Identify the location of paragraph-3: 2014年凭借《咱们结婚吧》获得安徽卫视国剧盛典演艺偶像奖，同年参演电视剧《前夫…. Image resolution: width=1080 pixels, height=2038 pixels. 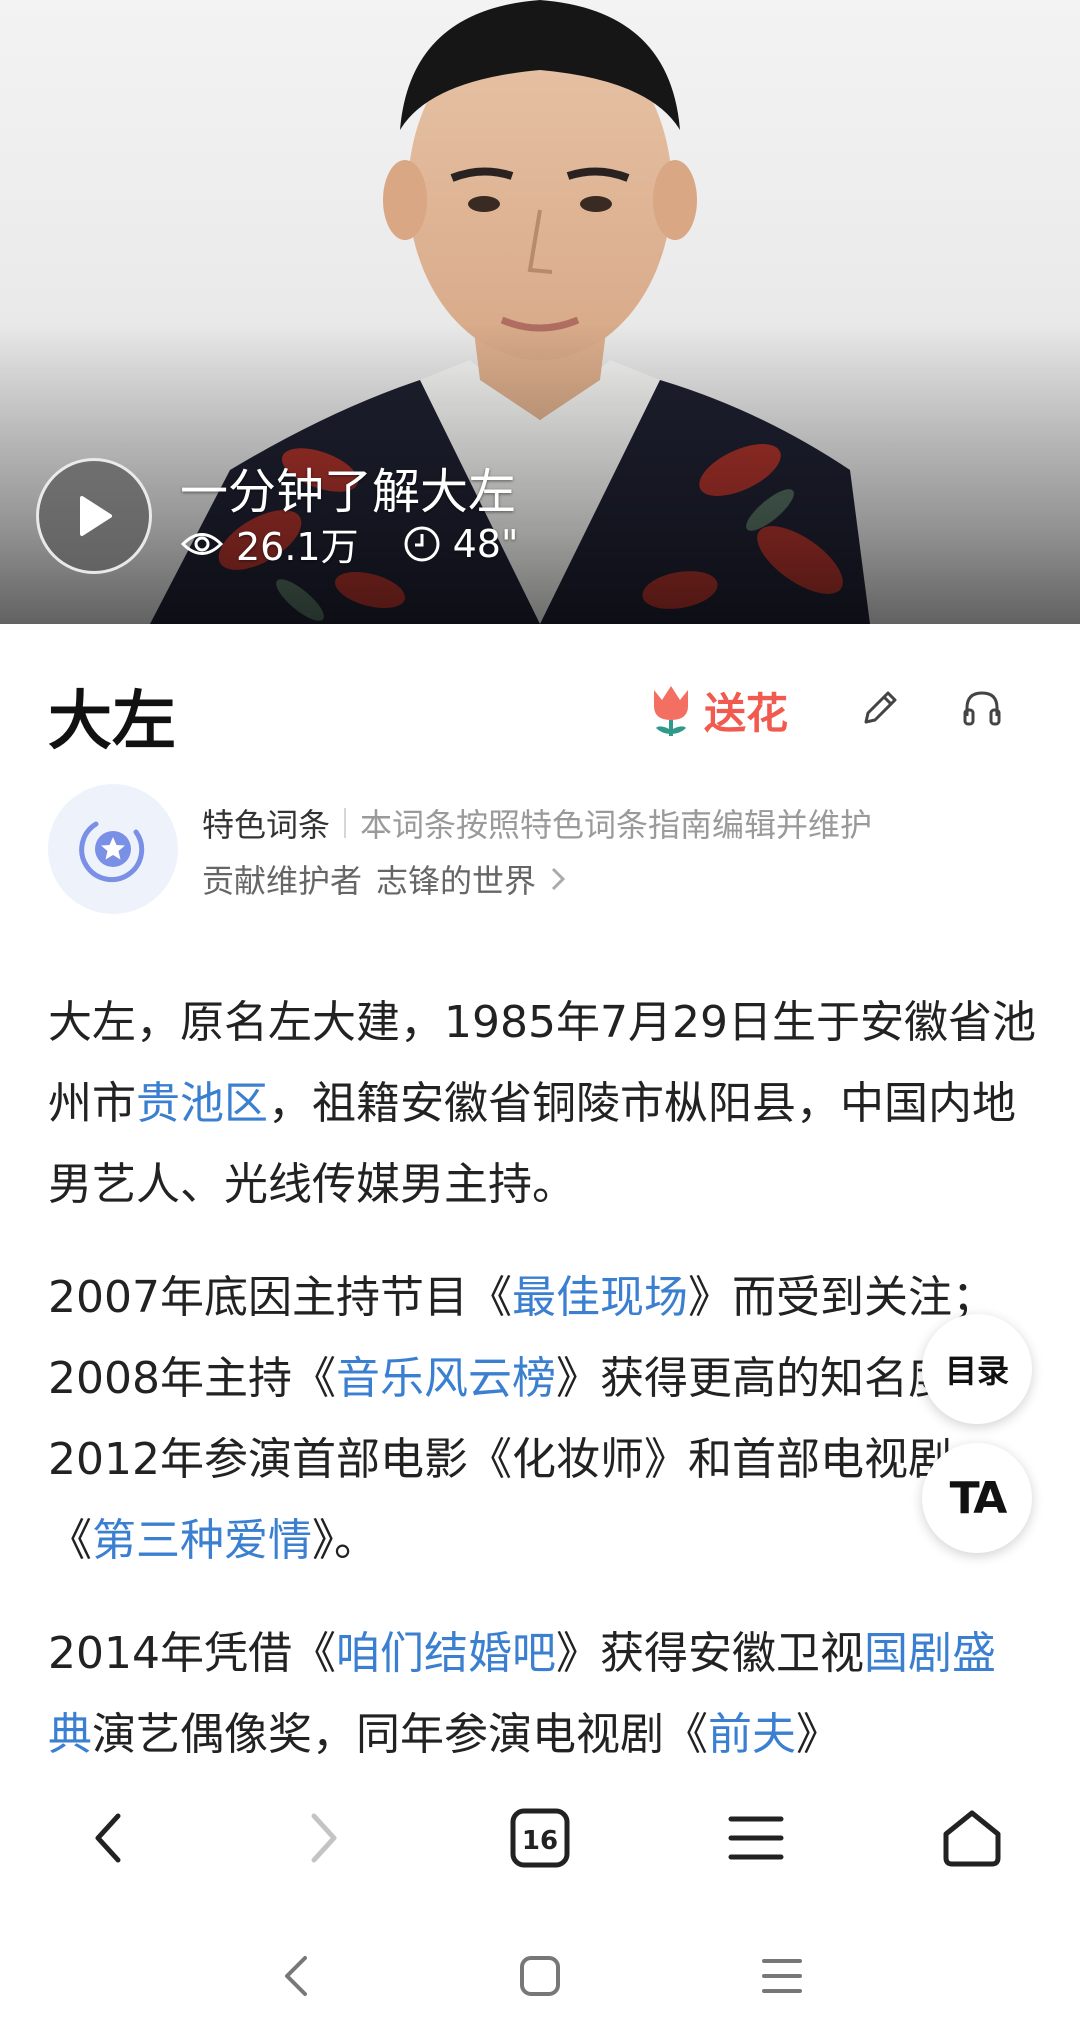
(543, 1685).